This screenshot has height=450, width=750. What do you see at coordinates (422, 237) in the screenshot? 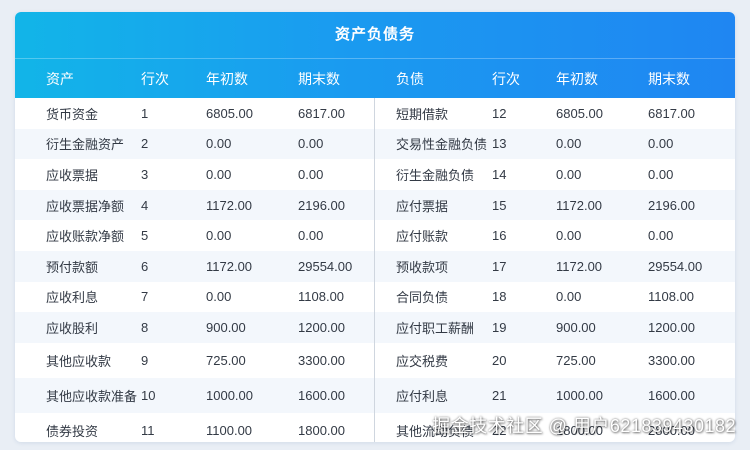
I see `liability-name: 应付账款` at bounding box center [422, 237].